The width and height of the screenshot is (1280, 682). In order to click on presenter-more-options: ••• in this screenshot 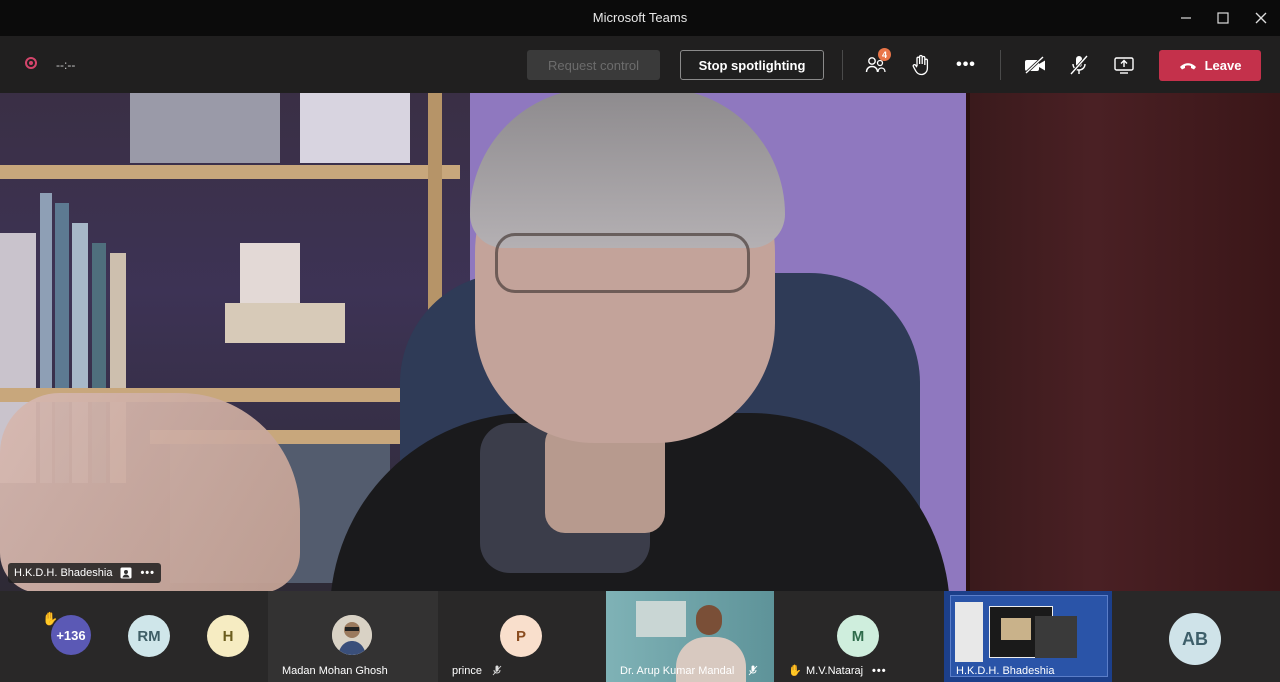, I will do `click(147, 573)`.